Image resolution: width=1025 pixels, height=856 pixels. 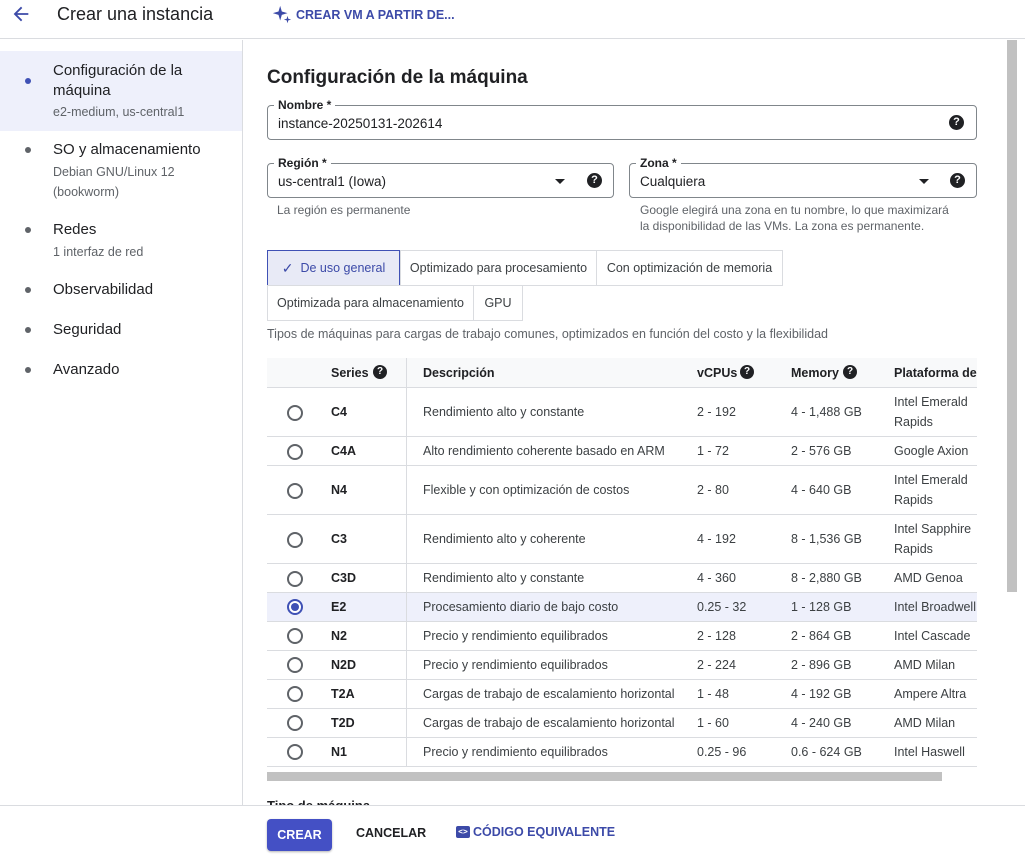 What do you see at coordinates (333, 268) in the screenshot?
I see `chip-general-purpose: ✓ De uso general` at bounding box center [333, 268].